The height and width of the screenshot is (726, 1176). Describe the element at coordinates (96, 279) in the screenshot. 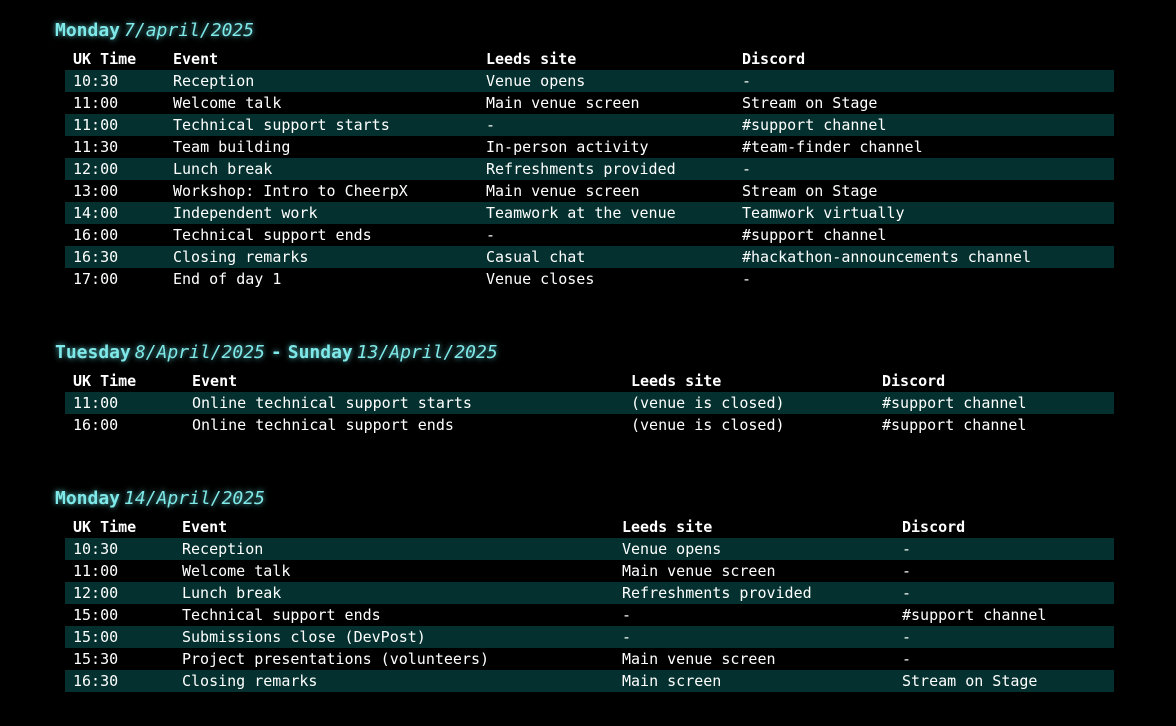

I see `cell-time: 17:00` at that location.